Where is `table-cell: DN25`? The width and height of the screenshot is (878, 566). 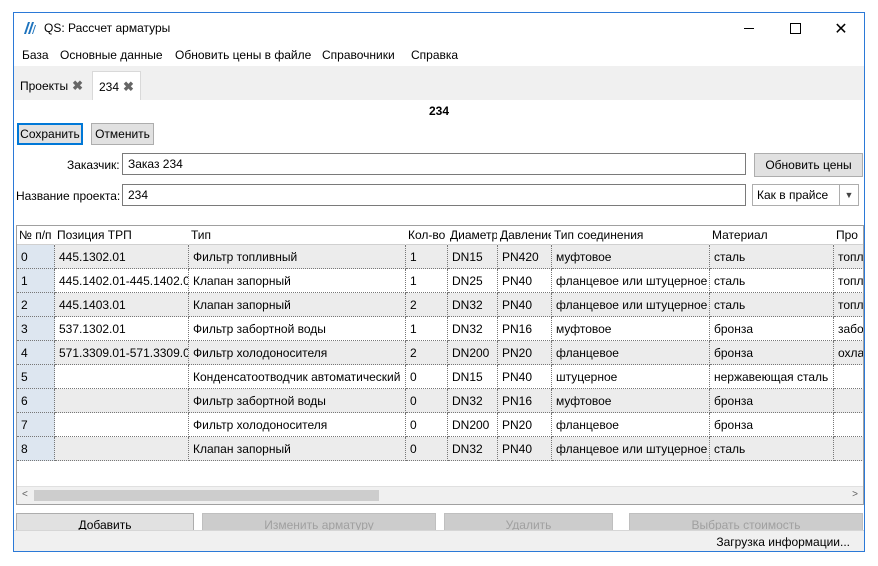 table-cell: DN25 is located at coordinates (473, 281).